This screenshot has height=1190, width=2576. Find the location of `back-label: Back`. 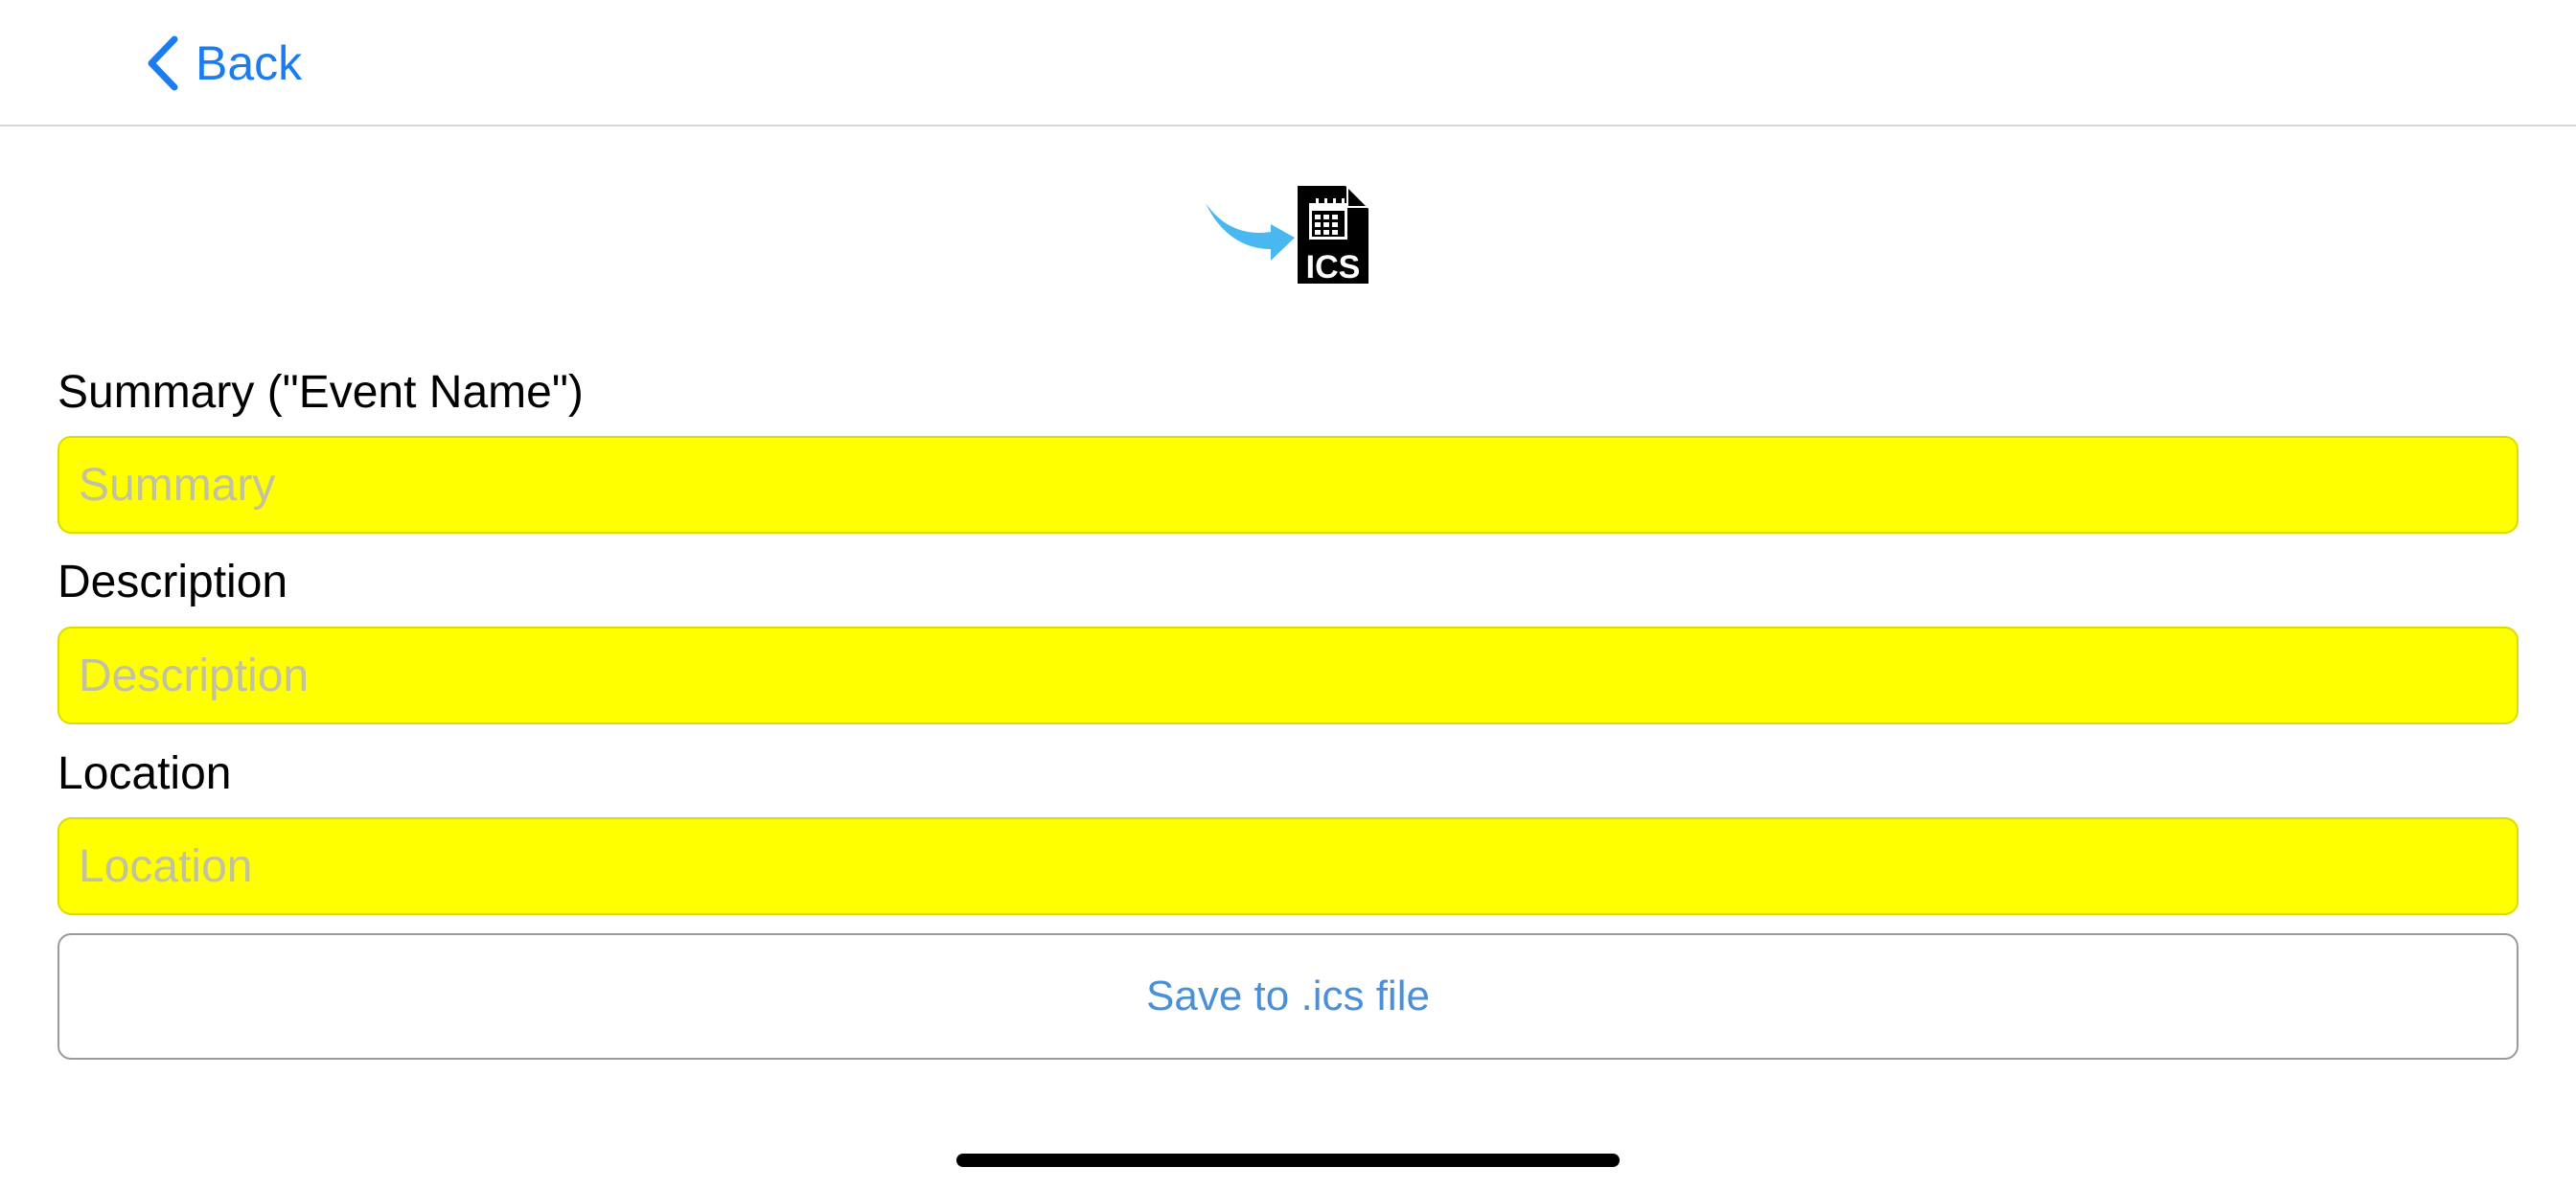

back-label: Back is located at coordinates (249, 63).